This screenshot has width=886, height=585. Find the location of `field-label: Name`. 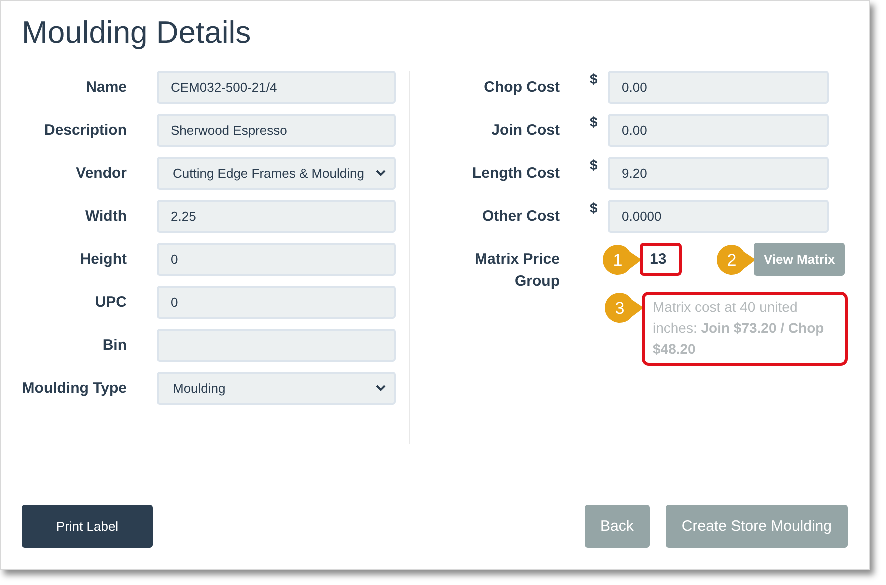

field-label: Name is located at coordinates (106, 87).